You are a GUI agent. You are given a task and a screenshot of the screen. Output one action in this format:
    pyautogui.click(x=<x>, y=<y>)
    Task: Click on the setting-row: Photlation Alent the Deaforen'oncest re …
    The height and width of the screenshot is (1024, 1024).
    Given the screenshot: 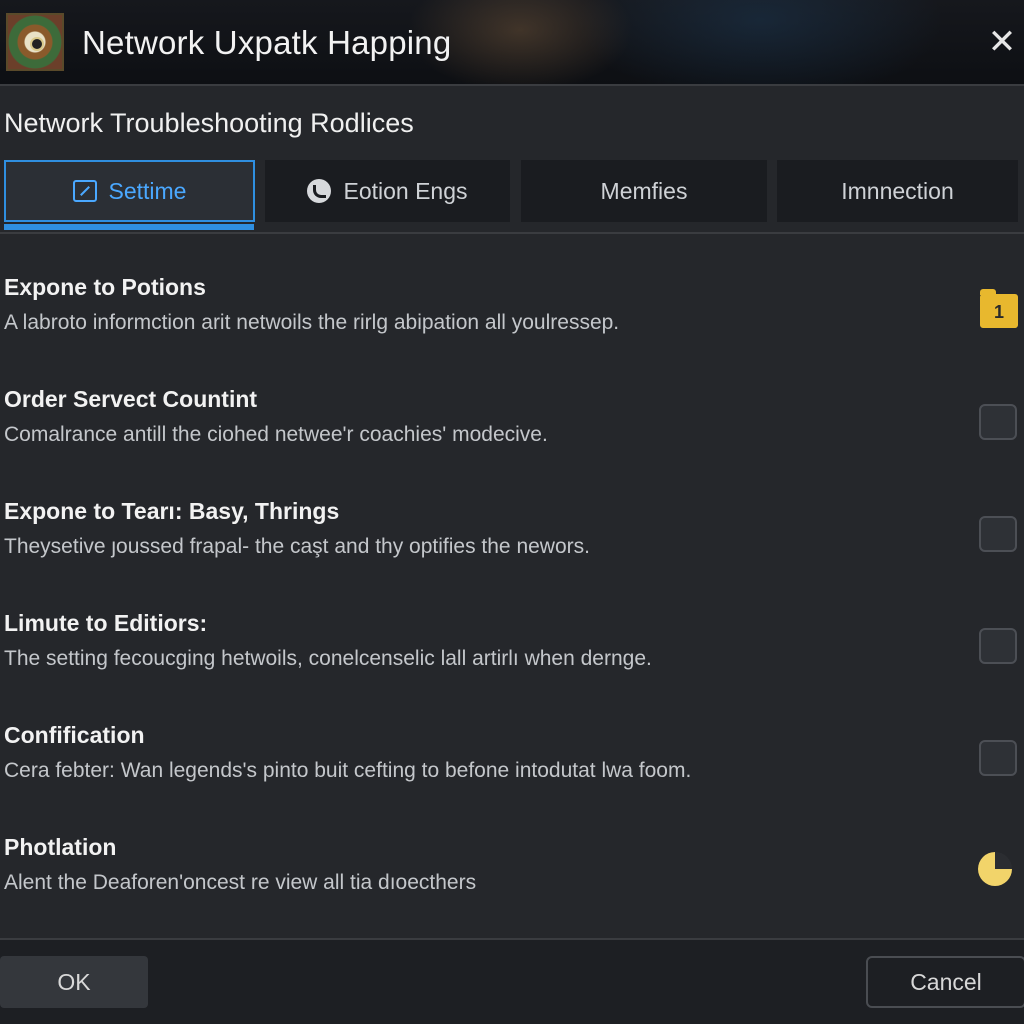 What is the action you would take?
    pyautogui.click(x=512, y=879)
    